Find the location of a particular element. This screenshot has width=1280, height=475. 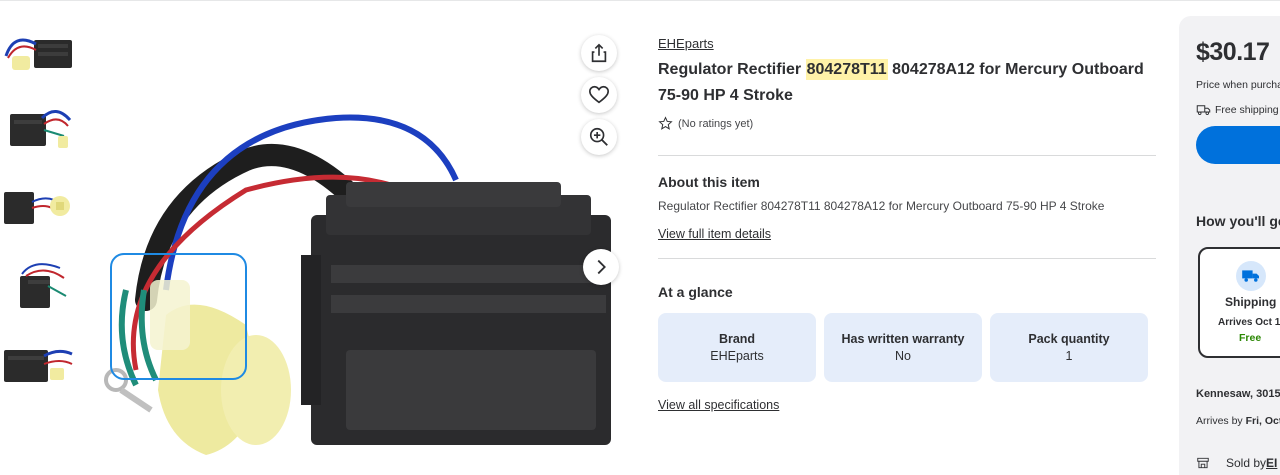

glance-key: Brand is located at coordinates (737, 339).